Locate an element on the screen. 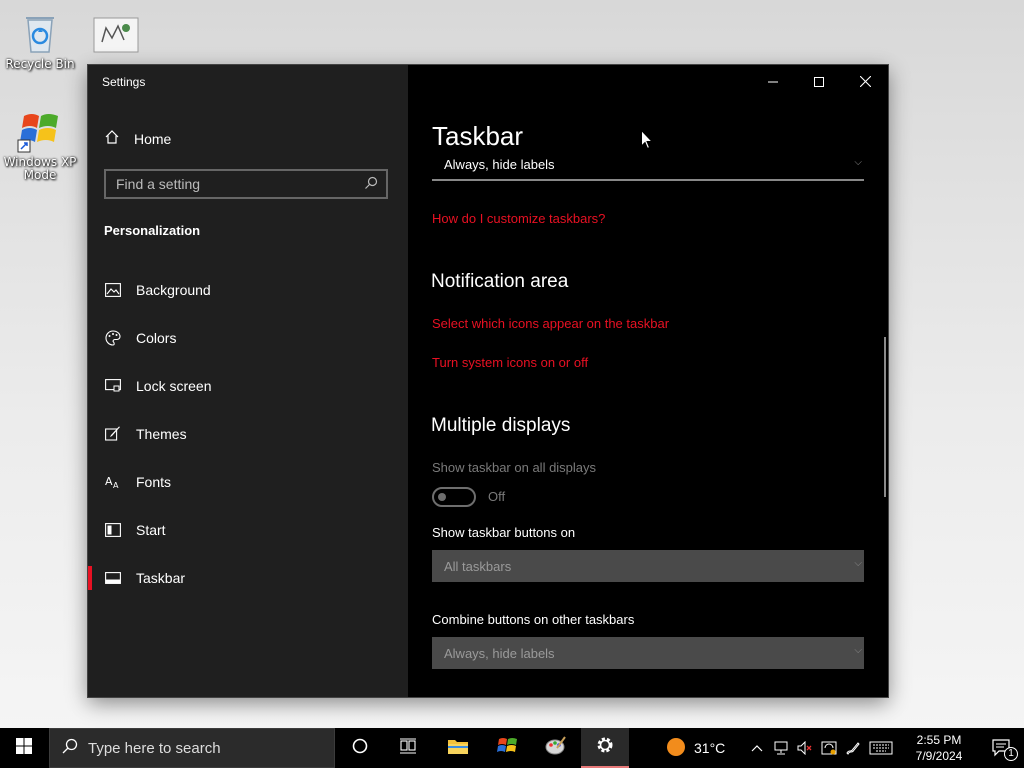 The image size is (1024, 768). find-setting-search is located at coordinates (246, 184).